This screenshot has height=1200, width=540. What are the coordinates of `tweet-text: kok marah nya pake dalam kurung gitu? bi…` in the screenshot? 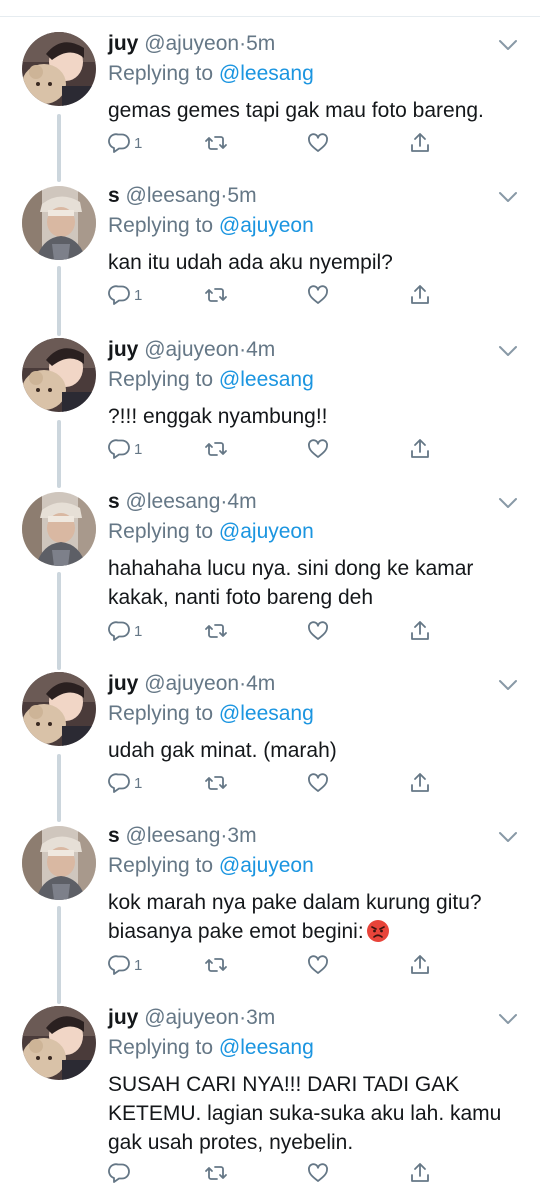 It's located at (314, 917).